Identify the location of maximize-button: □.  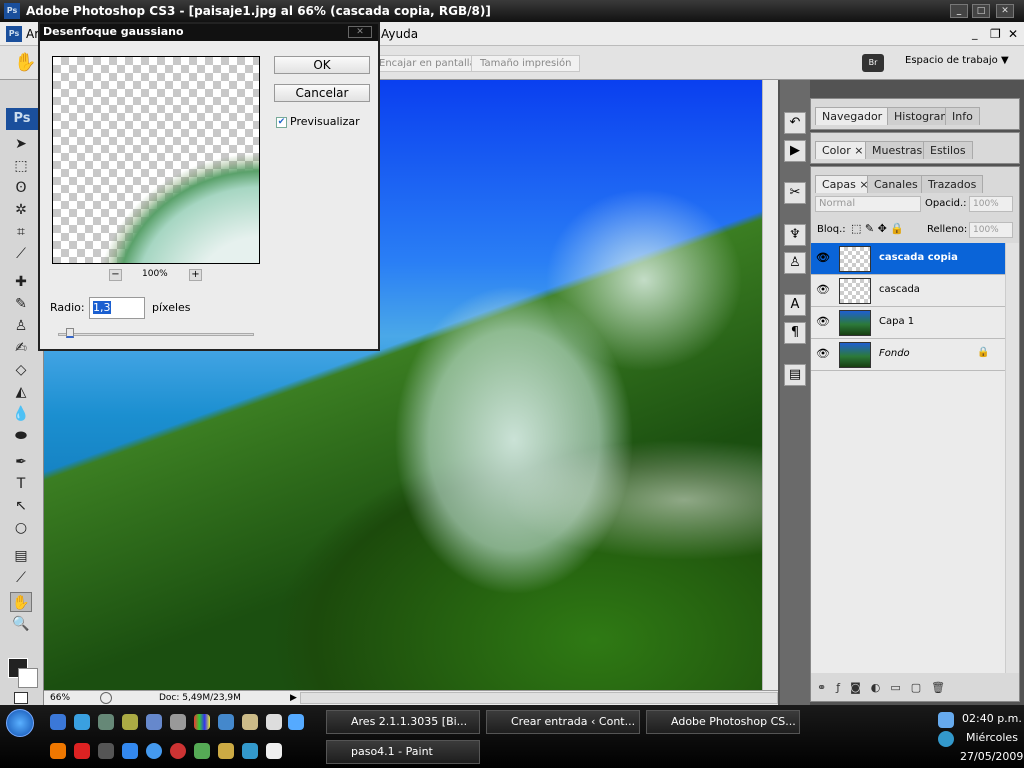
(981, 11).